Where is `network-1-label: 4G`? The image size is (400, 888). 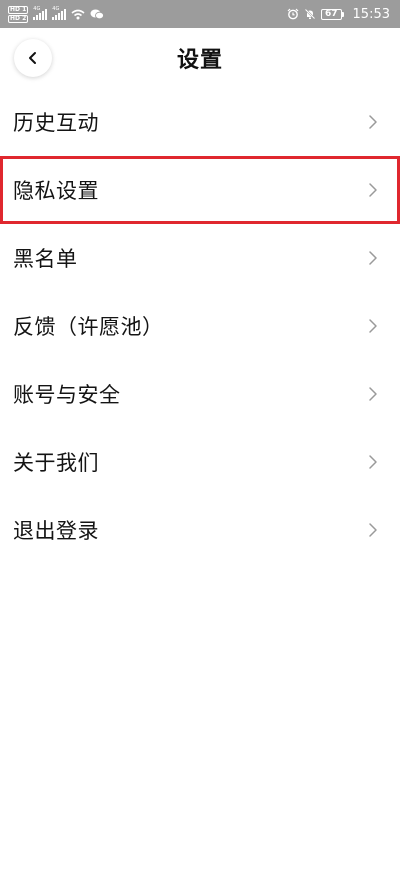
network-1-label: 4G is located at coordinates (37, 8).